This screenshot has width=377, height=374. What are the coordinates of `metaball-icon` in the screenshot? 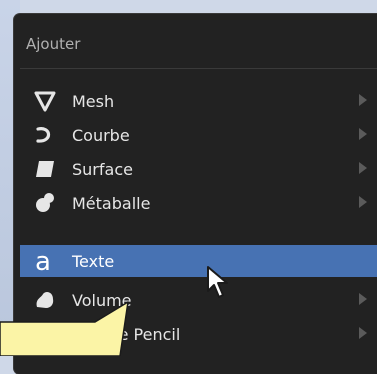 It's located at (45, 203).